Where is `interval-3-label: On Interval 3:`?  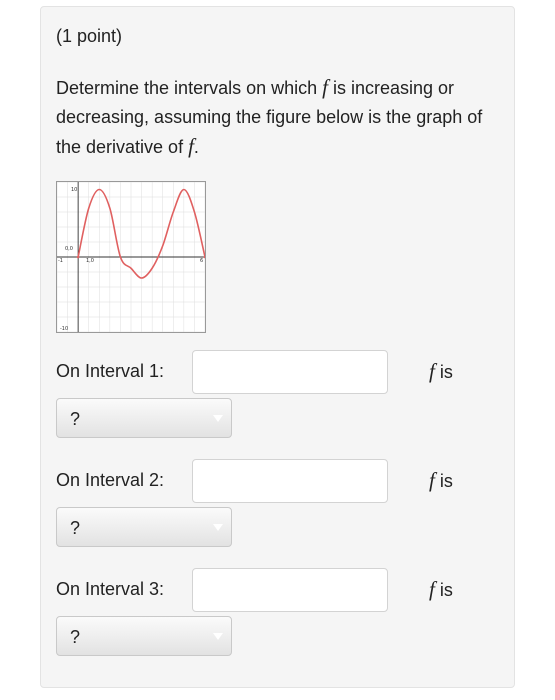 interval-3-label: On Interval 3: is located at coordinates (110, 589).